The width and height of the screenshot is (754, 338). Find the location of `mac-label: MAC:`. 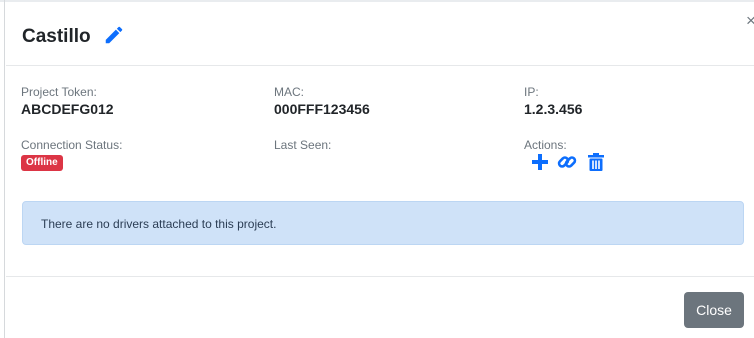

mac-label: MAC: is located at coordinates (289, 92).